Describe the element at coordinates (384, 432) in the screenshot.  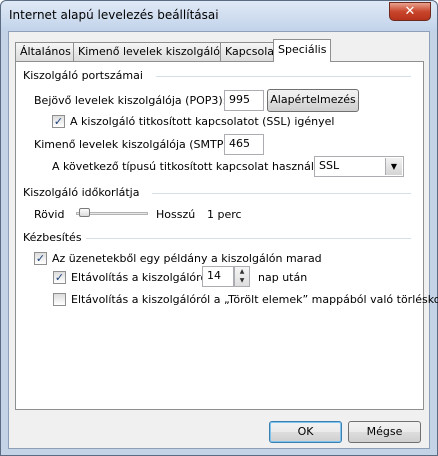
I see `cancel-button: Mégse` at that location.